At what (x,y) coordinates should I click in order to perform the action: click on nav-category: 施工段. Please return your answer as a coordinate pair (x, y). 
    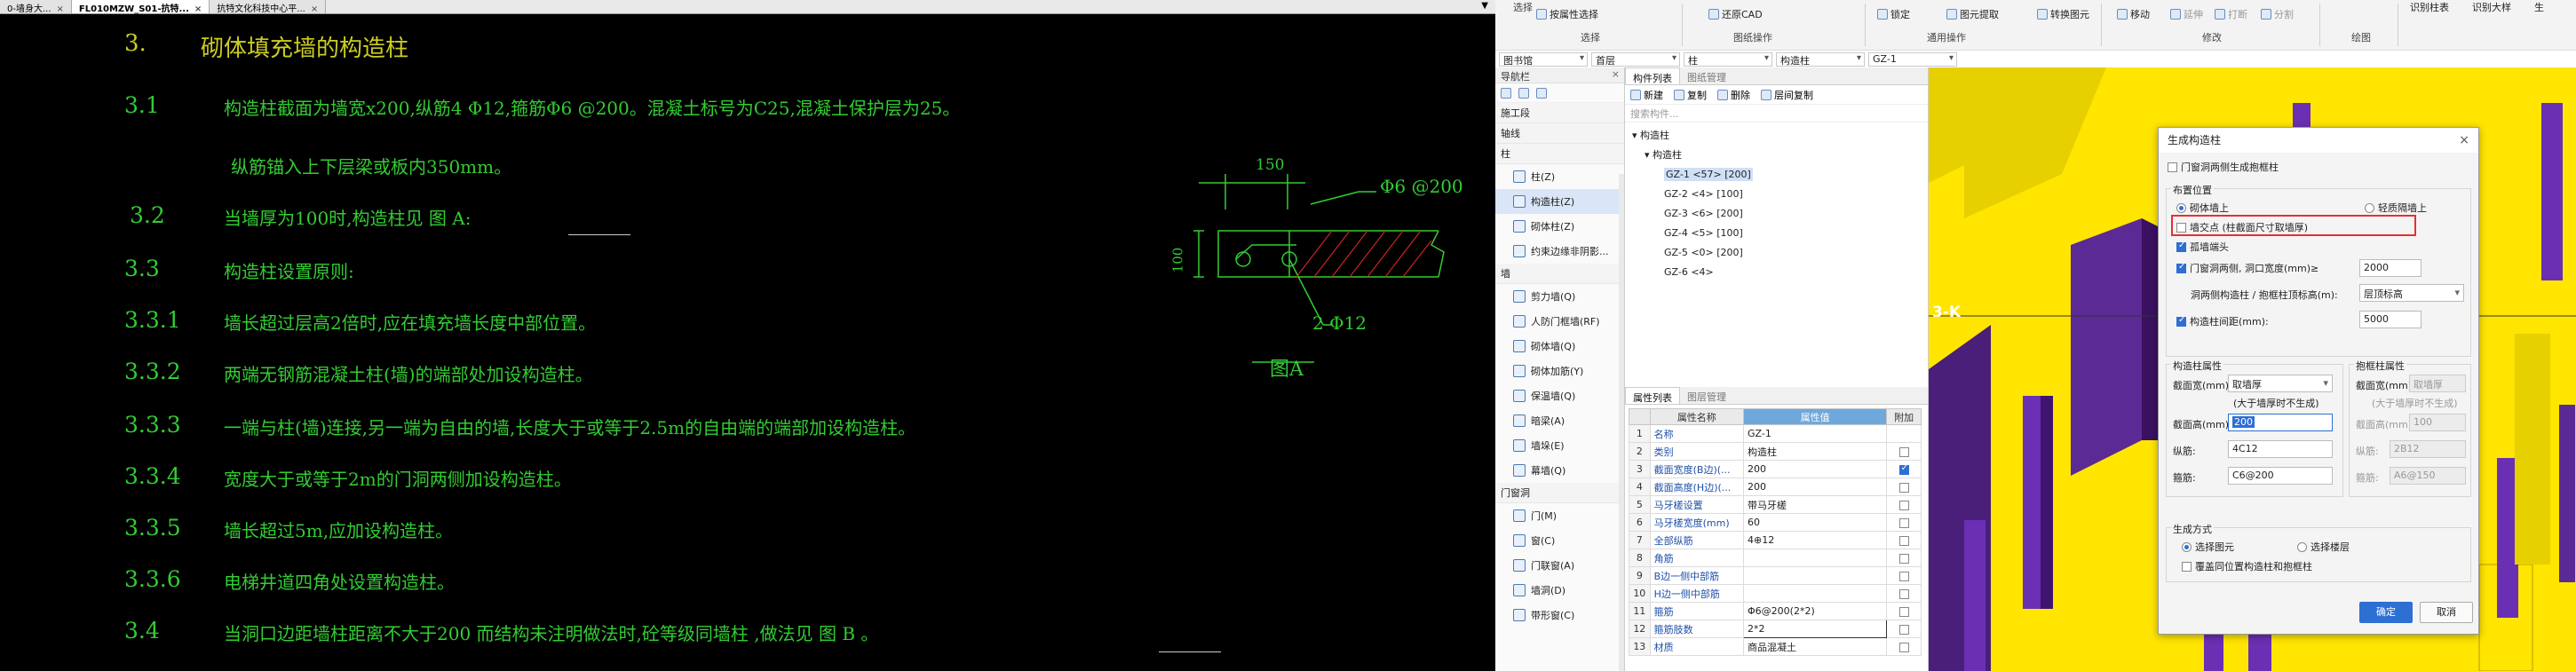
    Looking at the image, I should click on (1560, 113).